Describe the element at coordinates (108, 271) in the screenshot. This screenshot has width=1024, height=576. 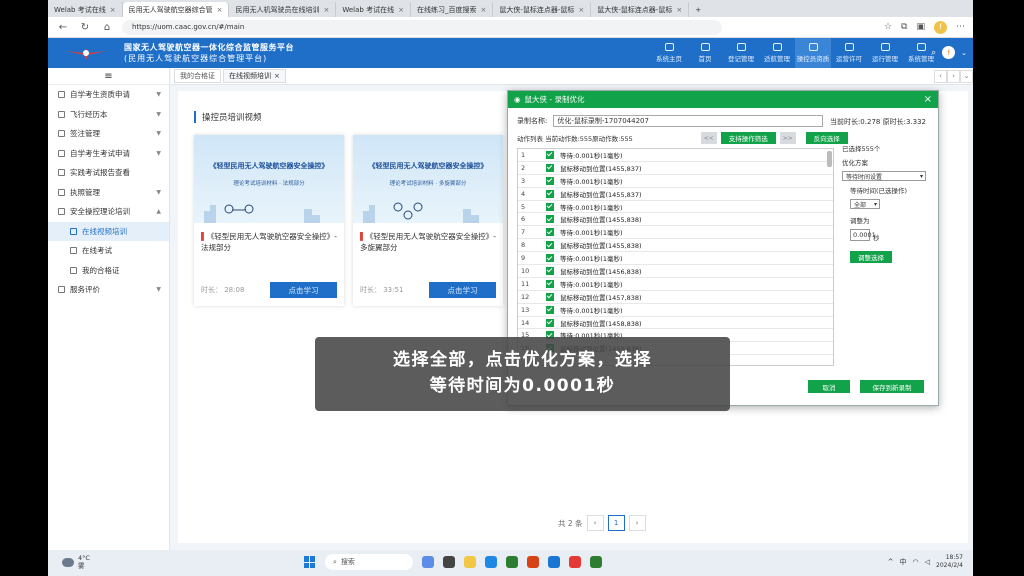
I see `sidebar-item-my-certificate: 我的合格证` at that location.